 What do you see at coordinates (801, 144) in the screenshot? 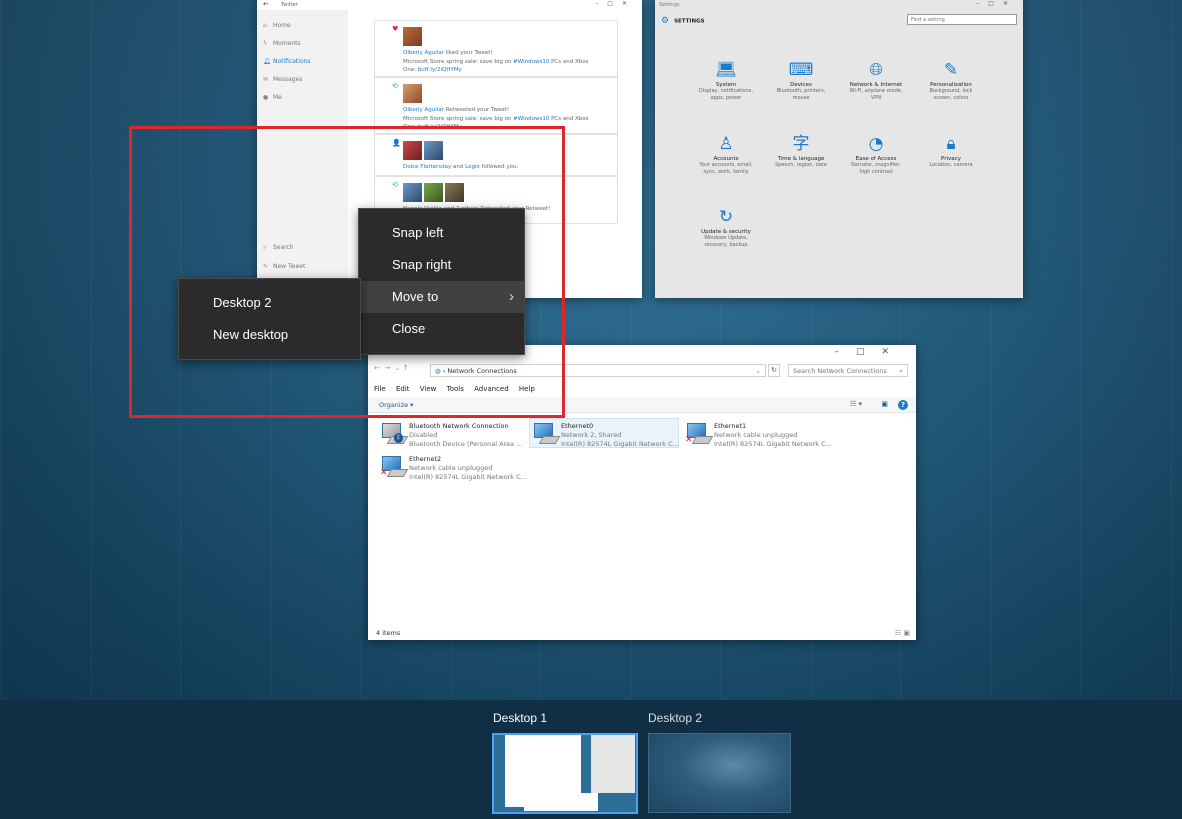
I see `time-language-icon: 字` at bounding box center [801, 144].